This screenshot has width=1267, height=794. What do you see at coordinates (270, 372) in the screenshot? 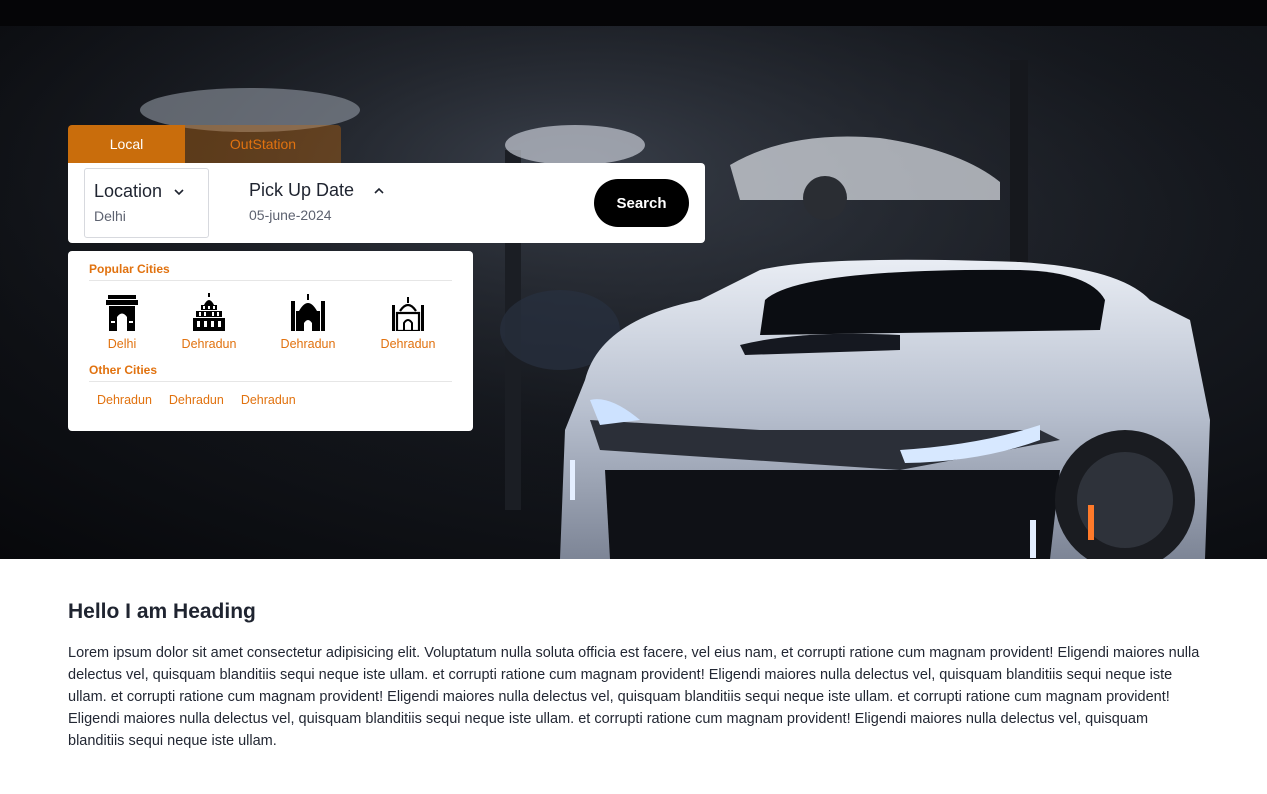
I see `other-cities-heading: Other Cities` at bounding box center [270, 372].